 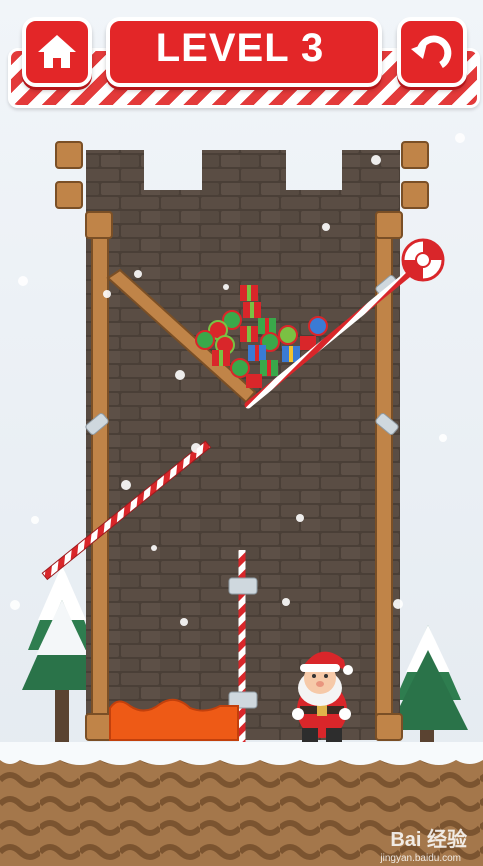 I want to click on peppermint-handle-icon, so click(x=423, y=260).